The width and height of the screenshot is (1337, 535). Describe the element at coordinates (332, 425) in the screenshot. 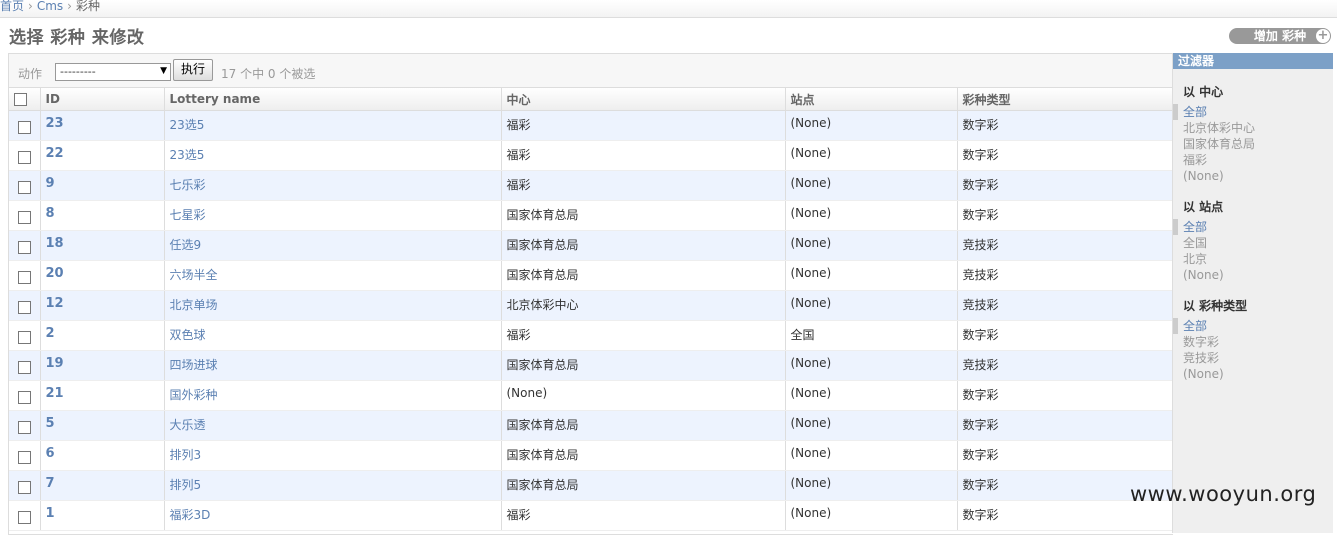

I see `lottery-name-cell: 大乐透` at that location.